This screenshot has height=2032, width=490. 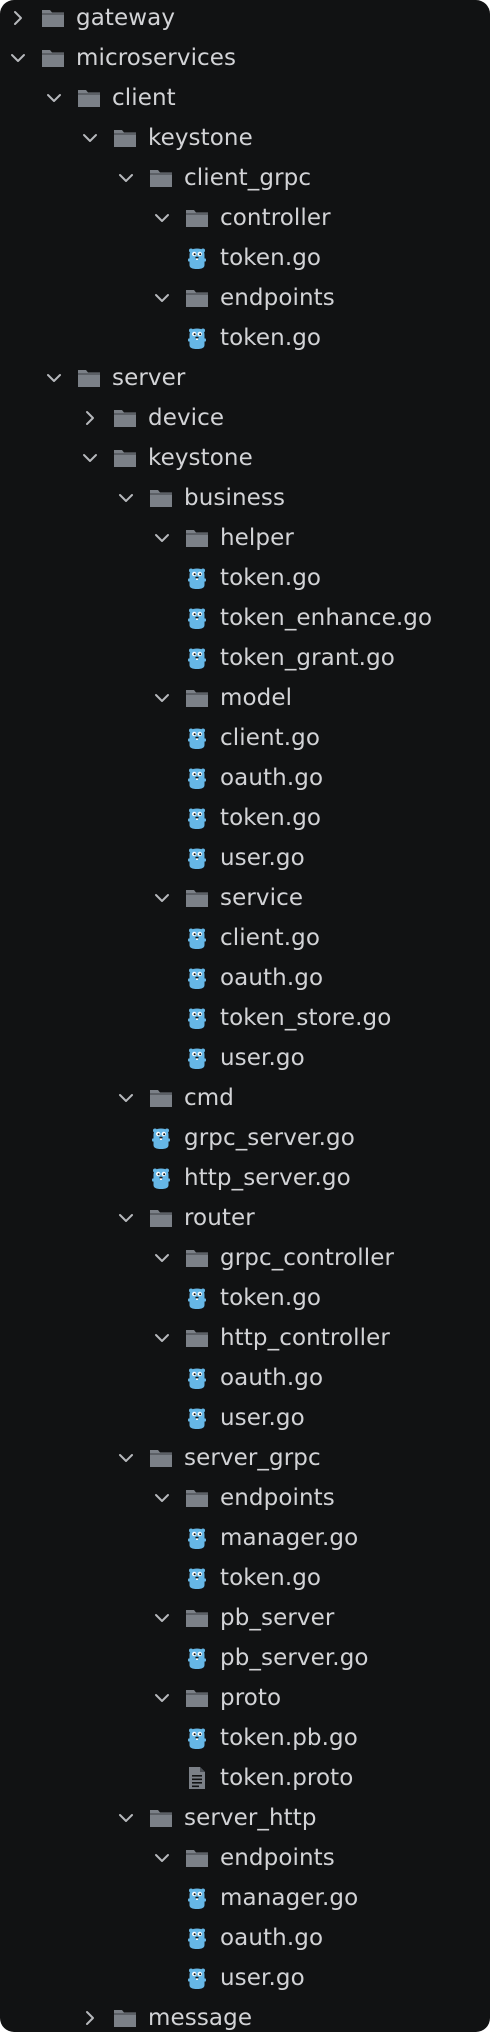 I want to click on tree-folder-server-grpc: server_grpc, so click(x=245, y=1458).